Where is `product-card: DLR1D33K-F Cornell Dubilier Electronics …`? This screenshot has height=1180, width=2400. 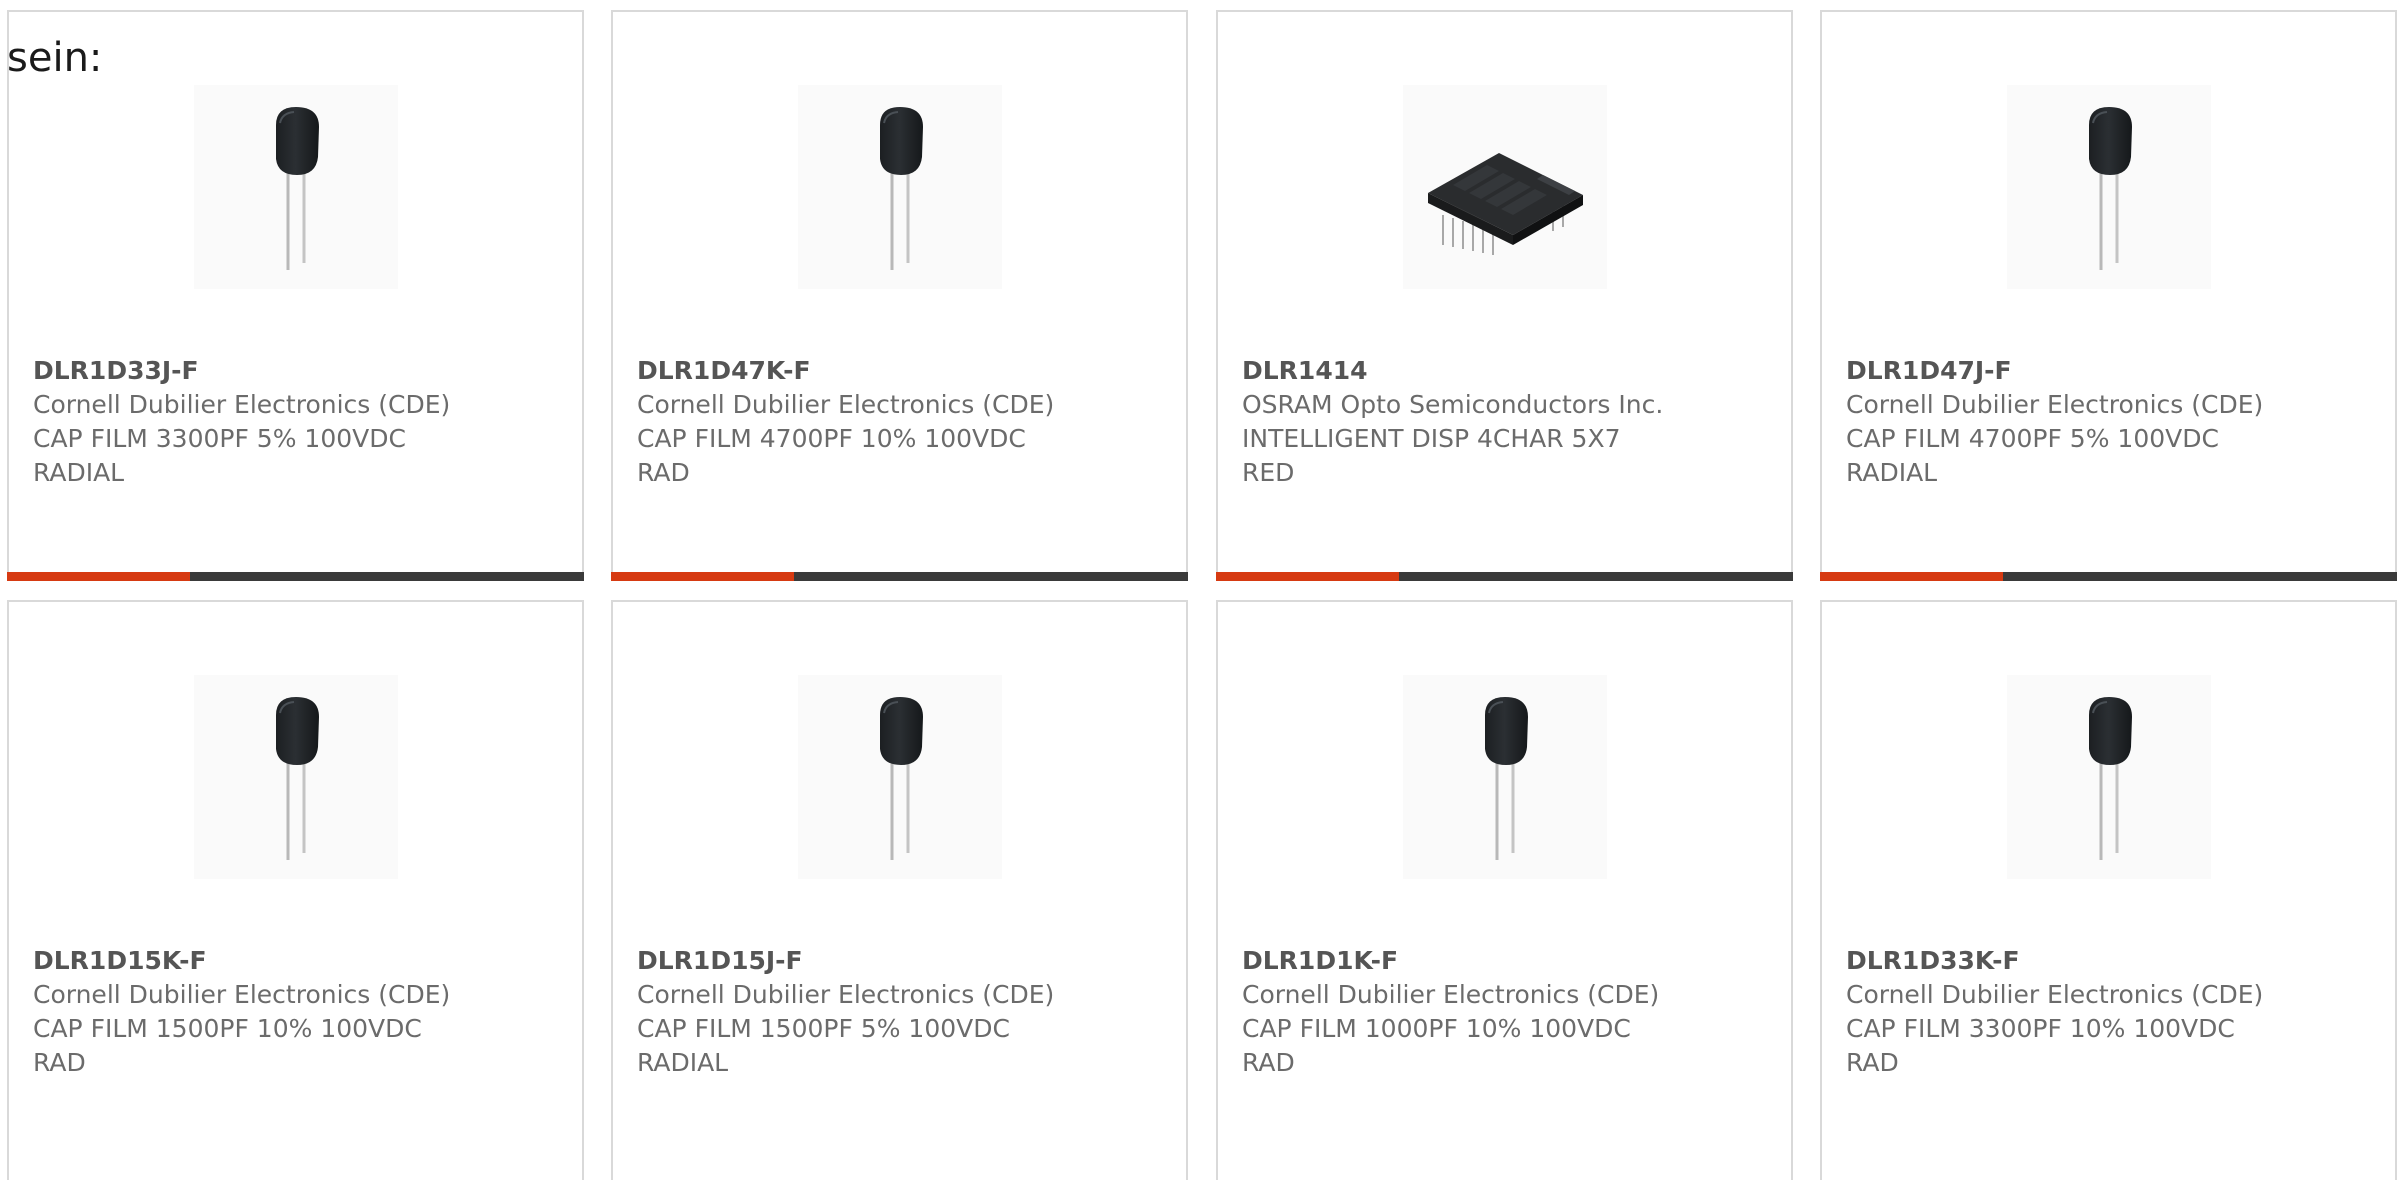
product-card: DLR1D33K-F Cornell Dubilier Electronics … is located at coordinates (2108, 890).